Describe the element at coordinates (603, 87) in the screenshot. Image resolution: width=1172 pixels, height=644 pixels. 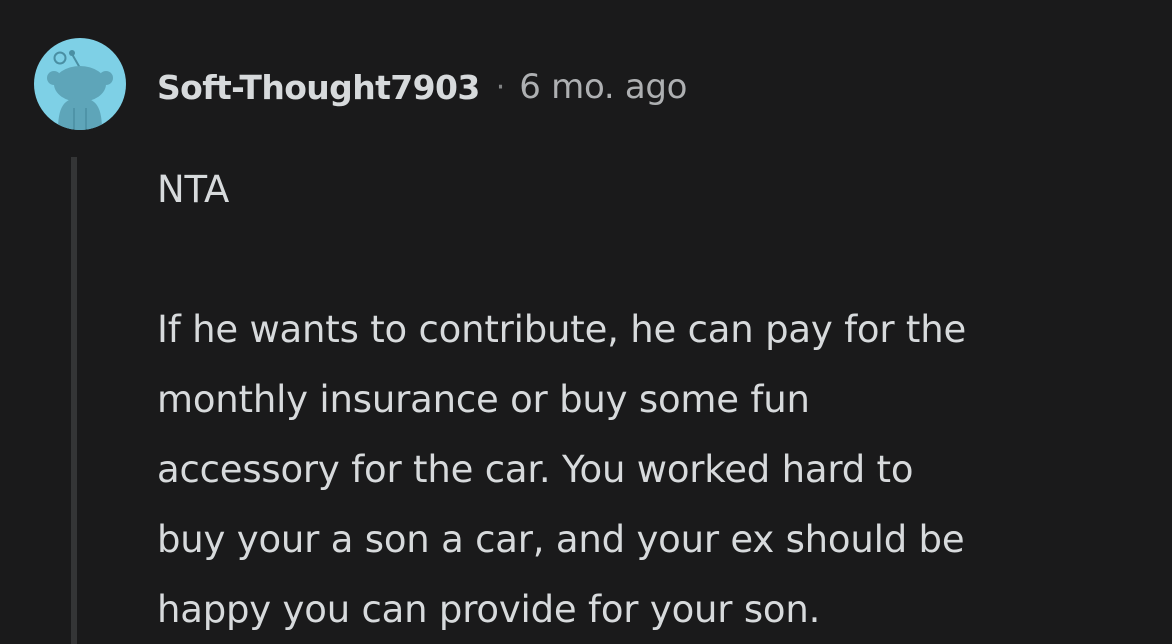
I see `comment-timestamp: 6 mo. ago` at that location.